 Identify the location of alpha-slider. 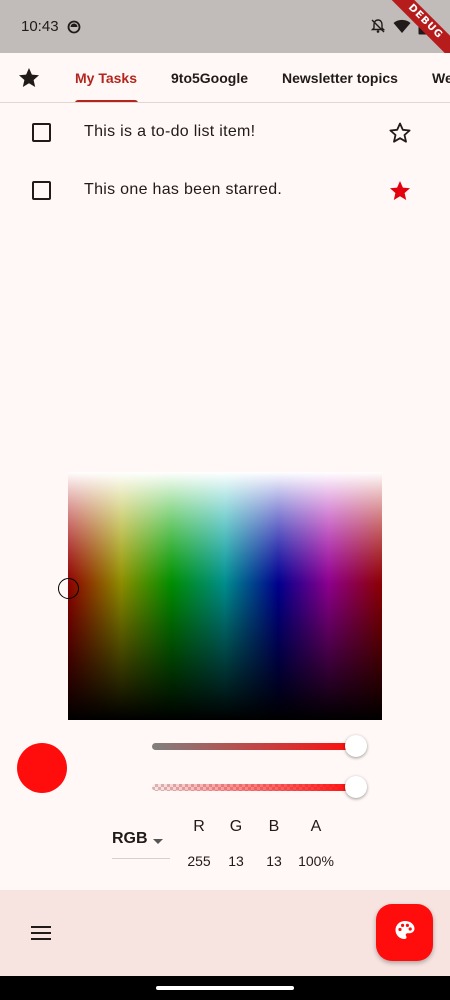
(254, 787).